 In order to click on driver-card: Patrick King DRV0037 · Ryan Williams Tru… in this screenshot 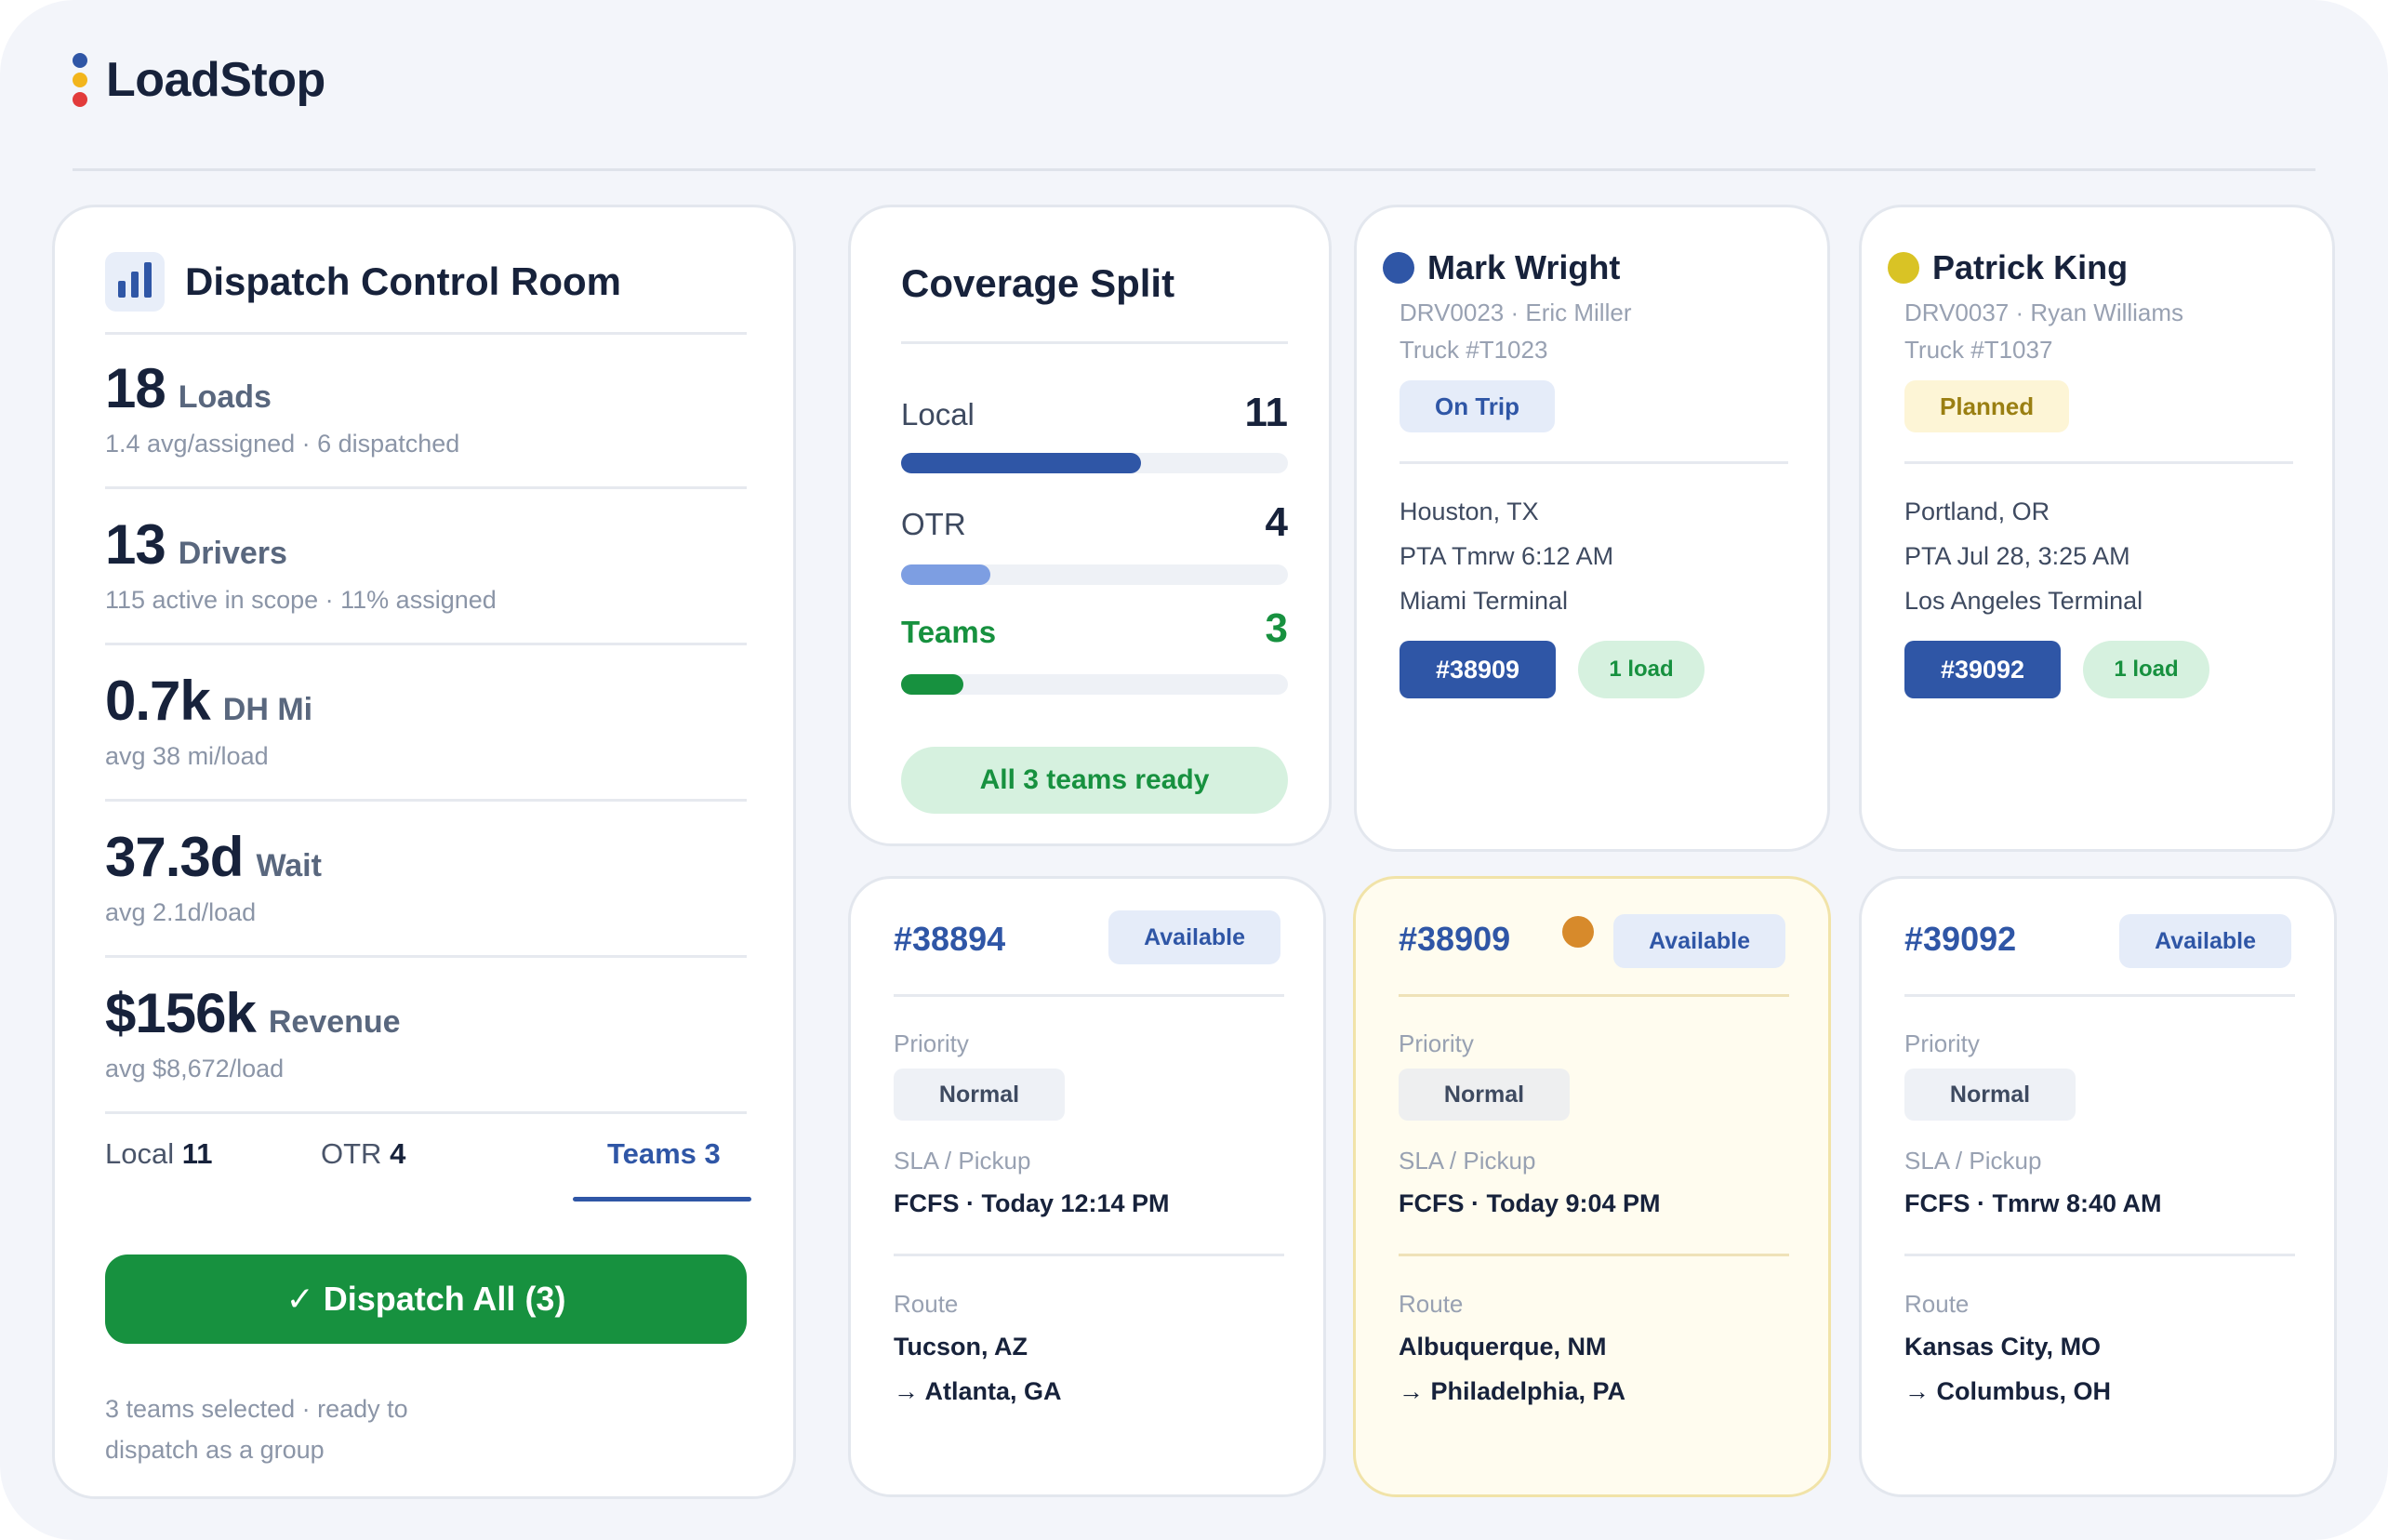, I will do `click(2097, 528)`.